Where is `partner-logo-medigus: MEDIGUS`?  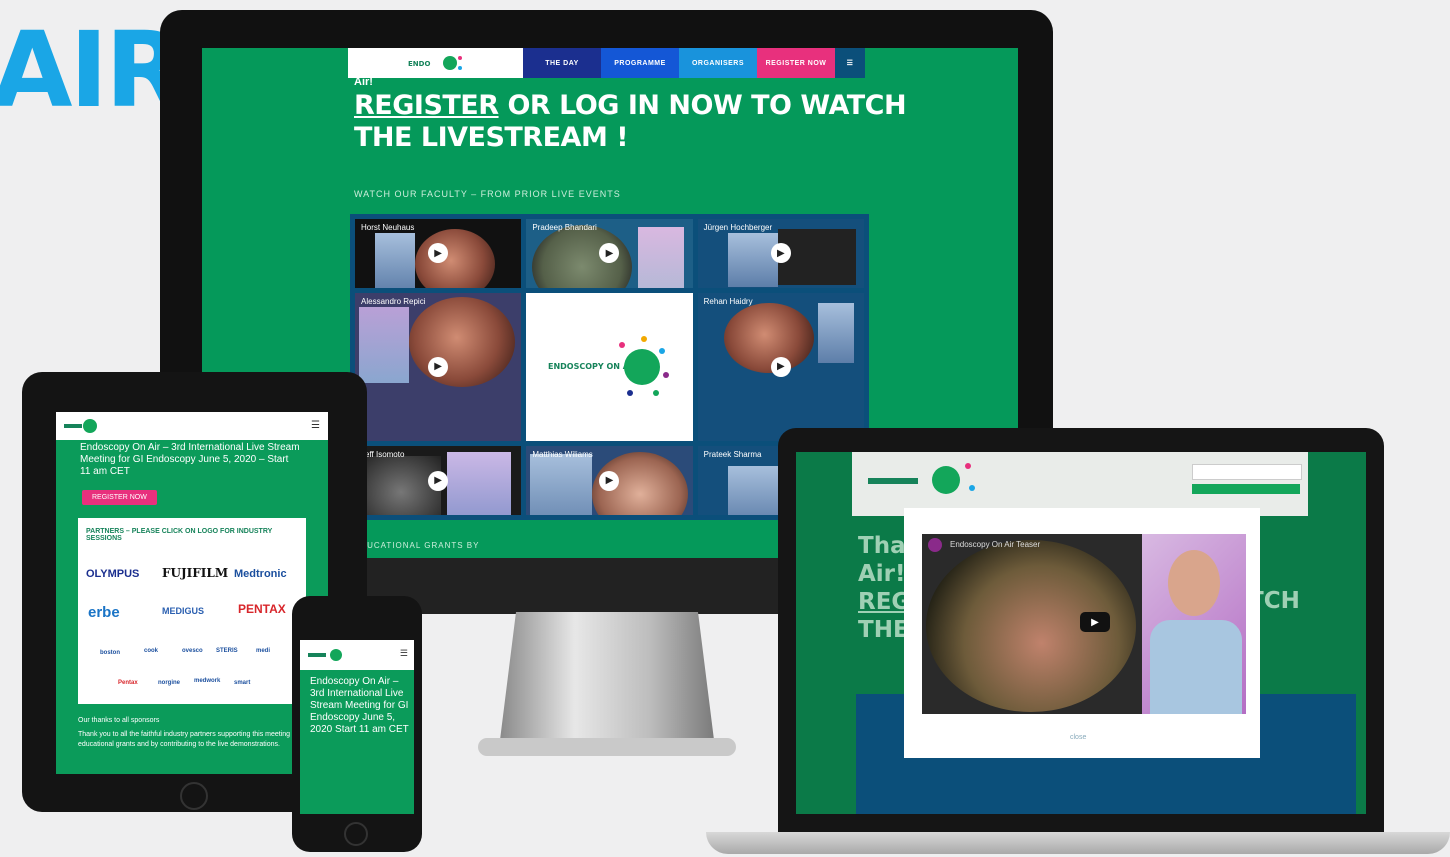 partner-logo-medigus: MEDIGUS is located at coordinates (183, 611).